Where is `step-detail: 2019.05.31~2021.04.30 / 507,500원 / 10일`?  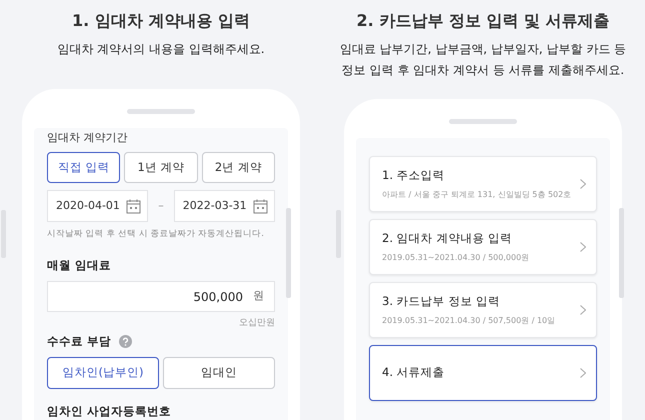
step-detail: 2019.05.31~2021.04.30 / 507,500원 / 10일 is located at coordinates (469, 320).